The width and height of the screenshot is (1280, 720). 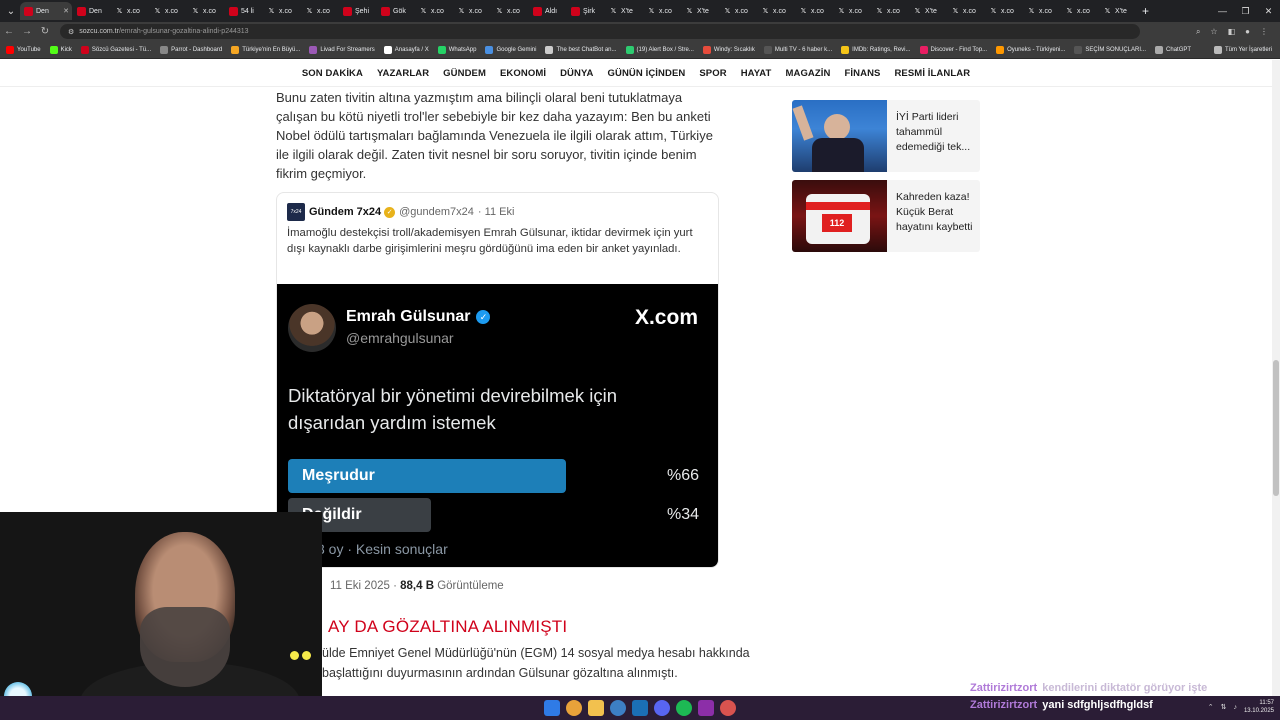 What do you see at coordinates (839, 136) in the screenshot?
I see `news-thumbnail` at bounding box center [839, 136].